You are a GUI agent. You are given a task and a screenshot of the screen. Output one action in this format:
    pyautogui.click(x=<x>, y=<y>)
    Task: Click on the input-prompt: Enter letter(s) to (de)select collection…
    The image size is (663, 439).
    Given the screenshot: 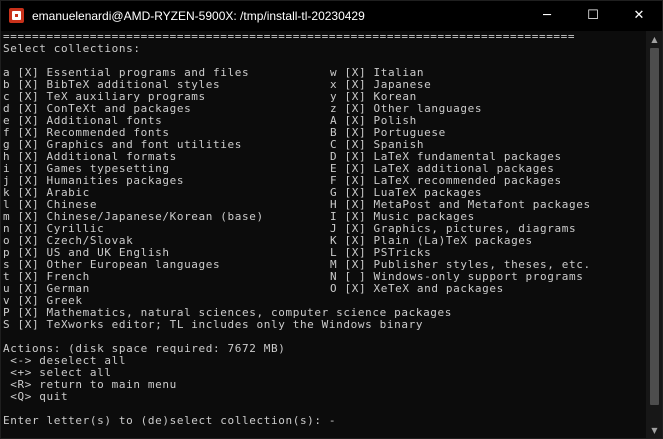 What is the action you would take?
    pyautogui.click(x=170, y=420)
    